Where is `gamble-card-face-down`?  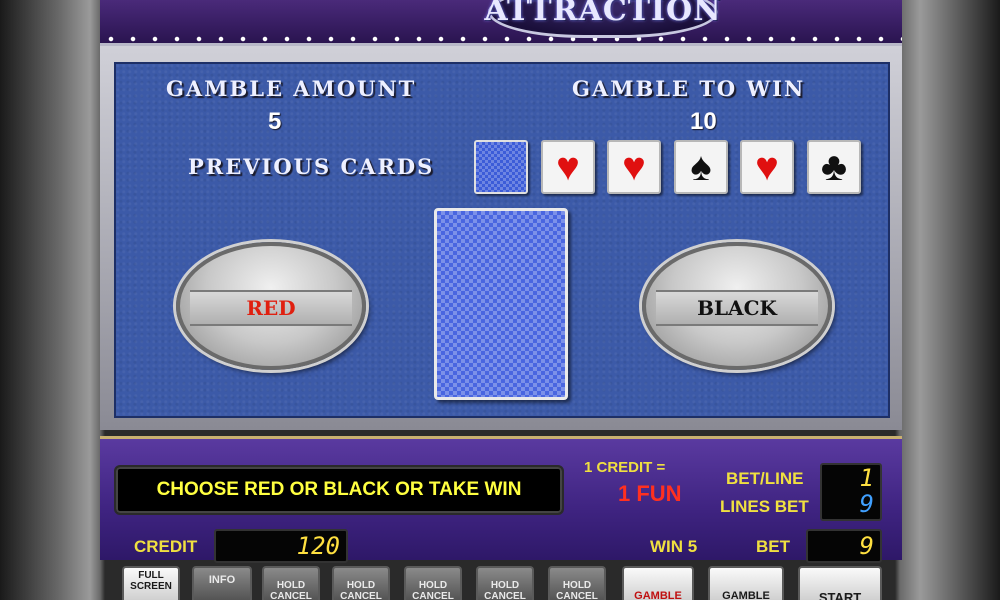
gamble-card-face-down is located at coordinates (501, 304).